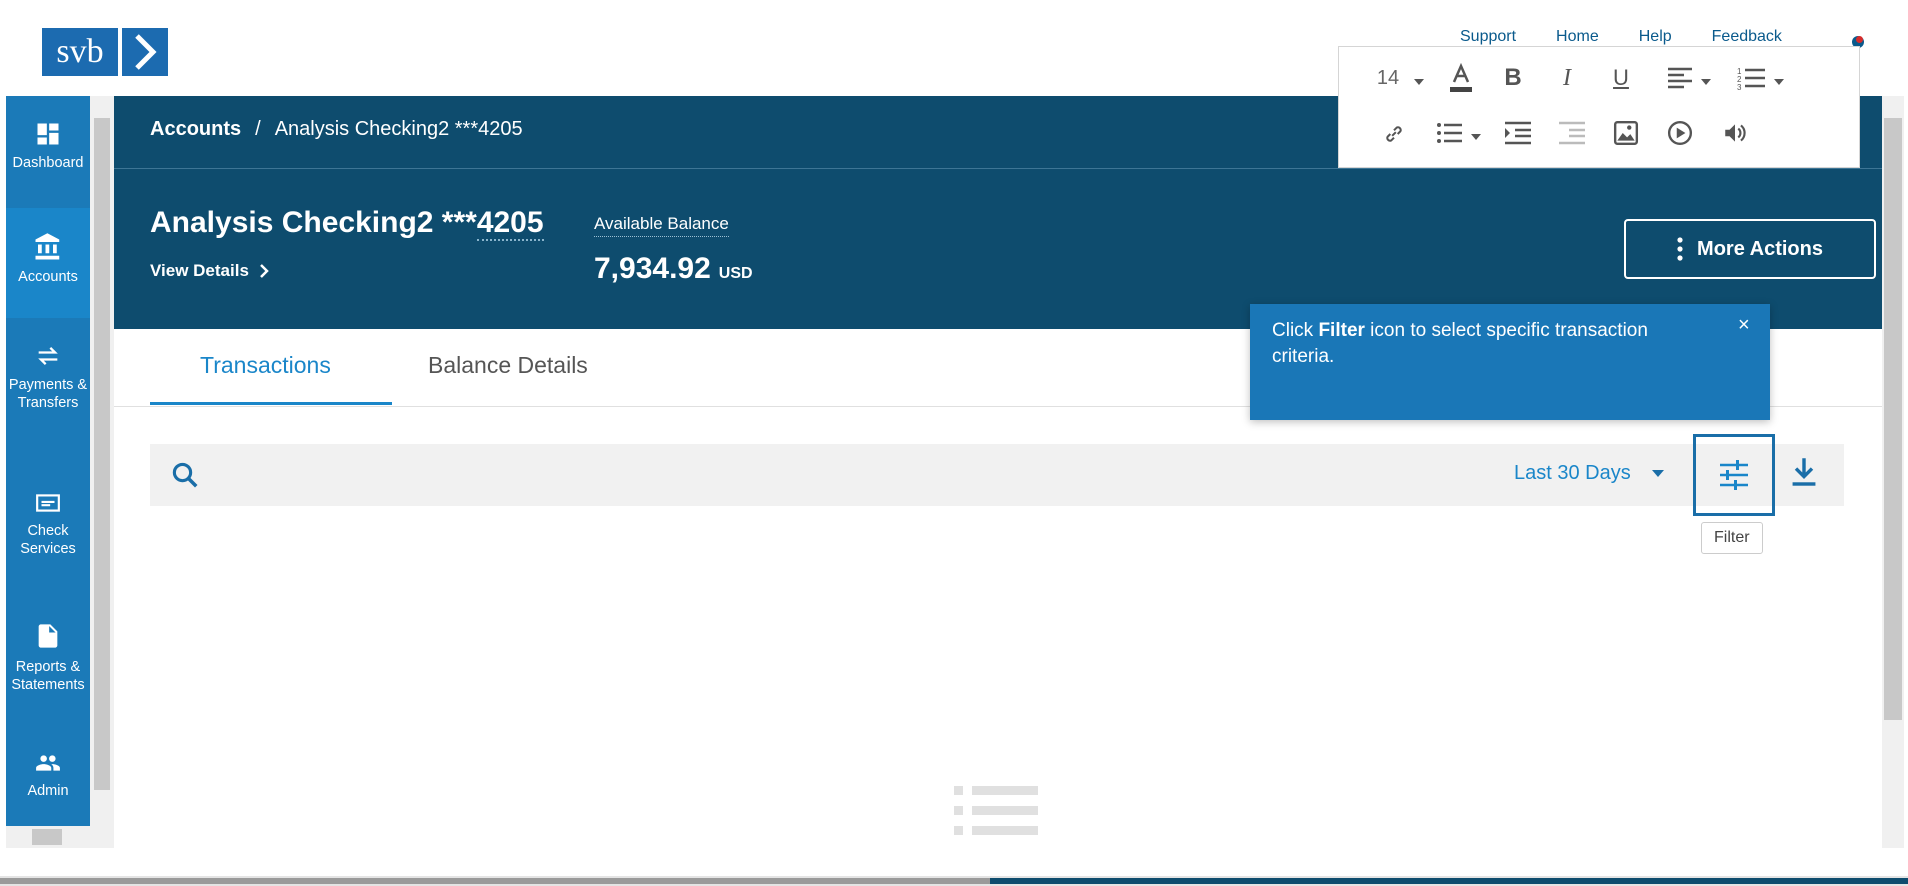  What do you see at coordinates (47, 246) in the screenshot?
I see `bank-icon` at bounding box center [47, 246].